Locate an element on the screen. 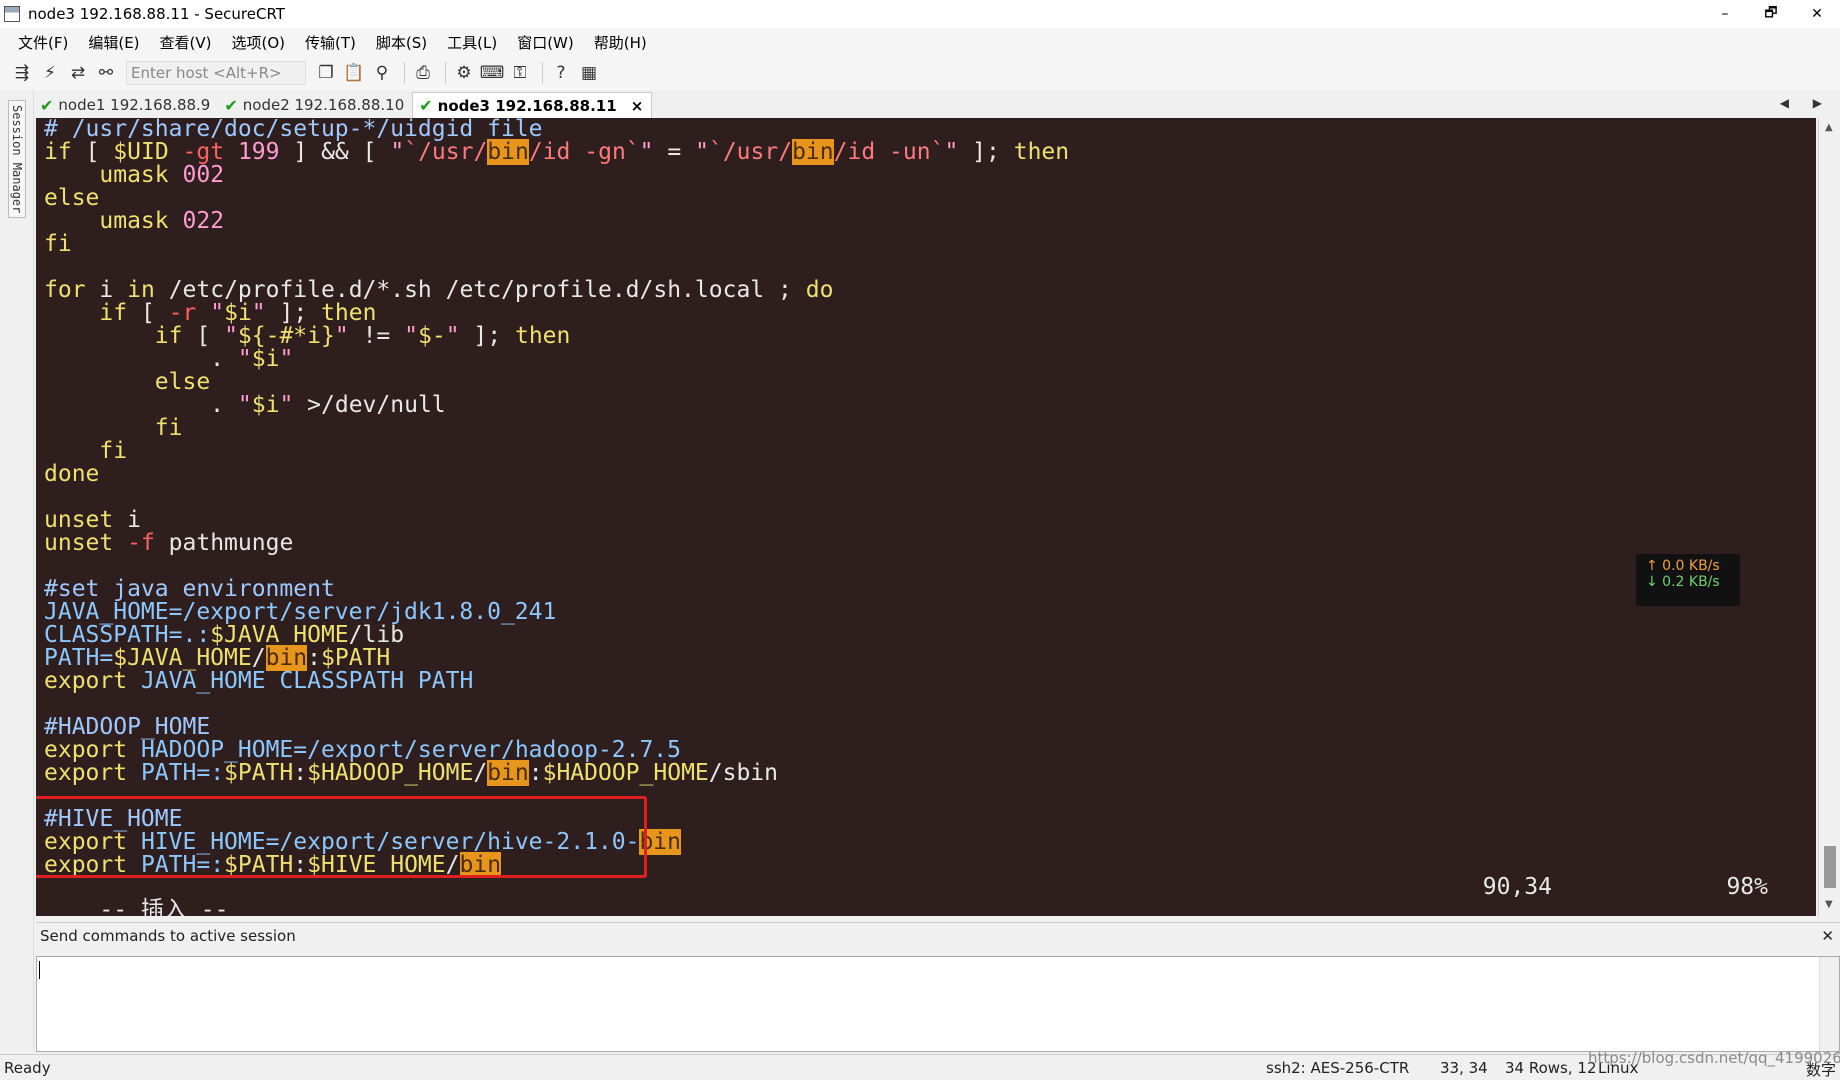 Image resolution: width=1840 pixels, height=1080 pixels. hive-home-highlight-box is located at coordinates (341, 837).